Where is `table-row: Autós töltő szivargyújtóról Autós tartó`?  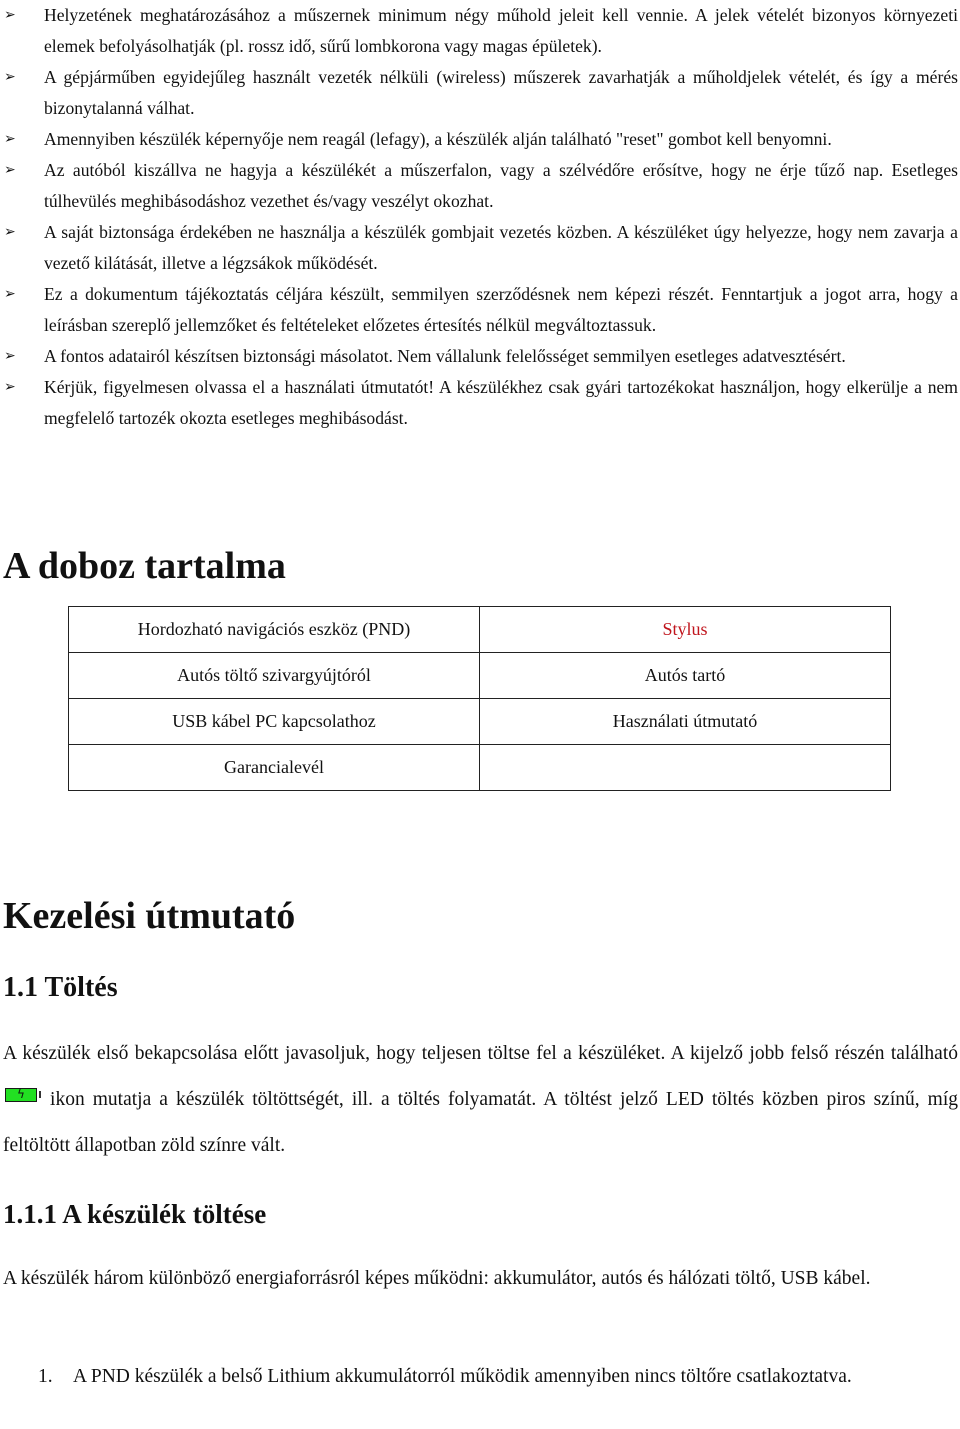
table-row: Autós töltő szivargyújtóról Autós tartó is located at coordinates (479, 675).